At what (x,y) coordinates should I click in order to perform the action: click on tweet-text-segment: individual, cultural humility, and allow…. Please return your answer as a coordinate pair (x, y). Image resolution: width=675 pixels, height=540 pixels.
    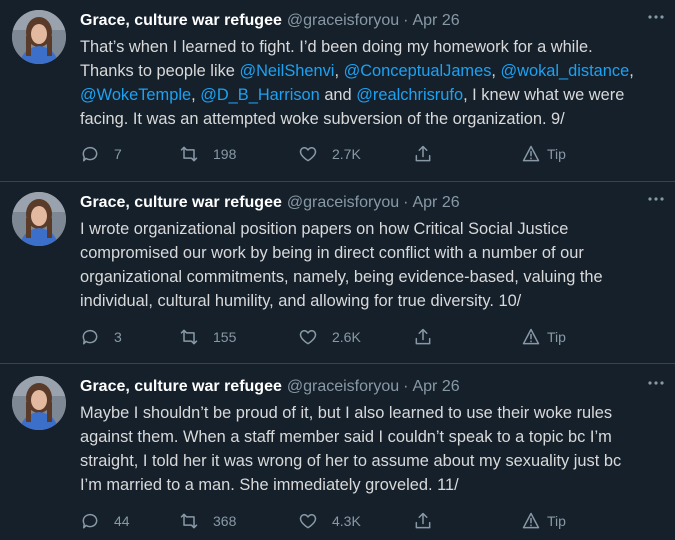
    Looking at the image, I should click on (301, 301).